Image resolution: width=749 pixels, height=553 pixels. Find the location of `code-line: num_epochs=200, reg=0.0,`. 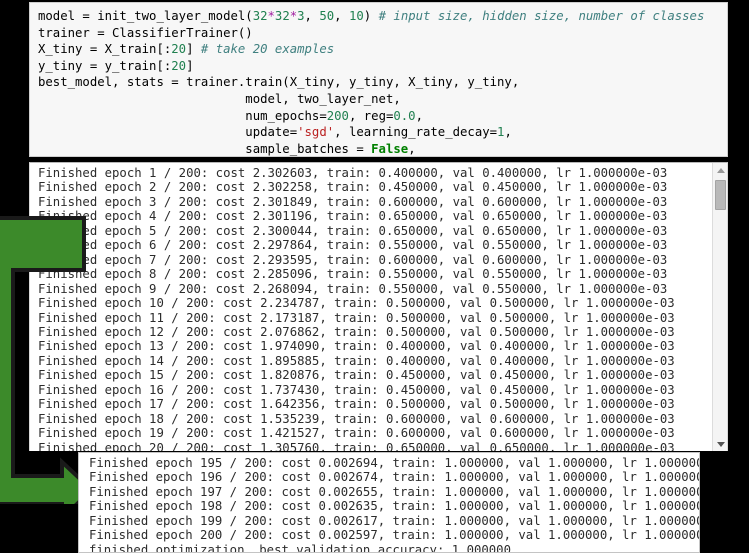

code-line: num_epochs=200, reg=0.0, is located at coordinates (230, 116).